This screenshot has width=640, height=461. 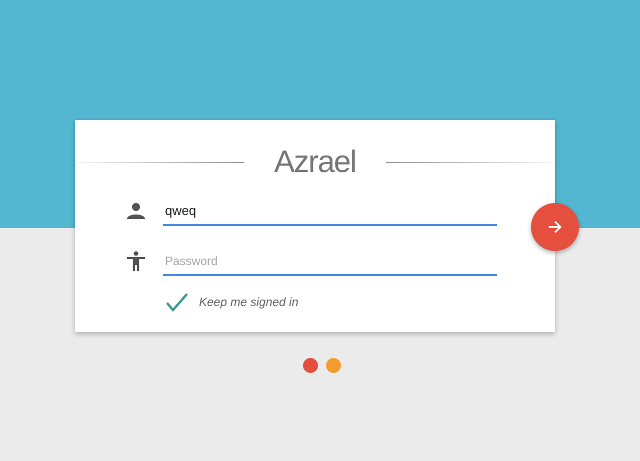 What do you see at coordinates (177, 302) in the screenshot?
I see `check-icon` at bounding box center [177, 302].